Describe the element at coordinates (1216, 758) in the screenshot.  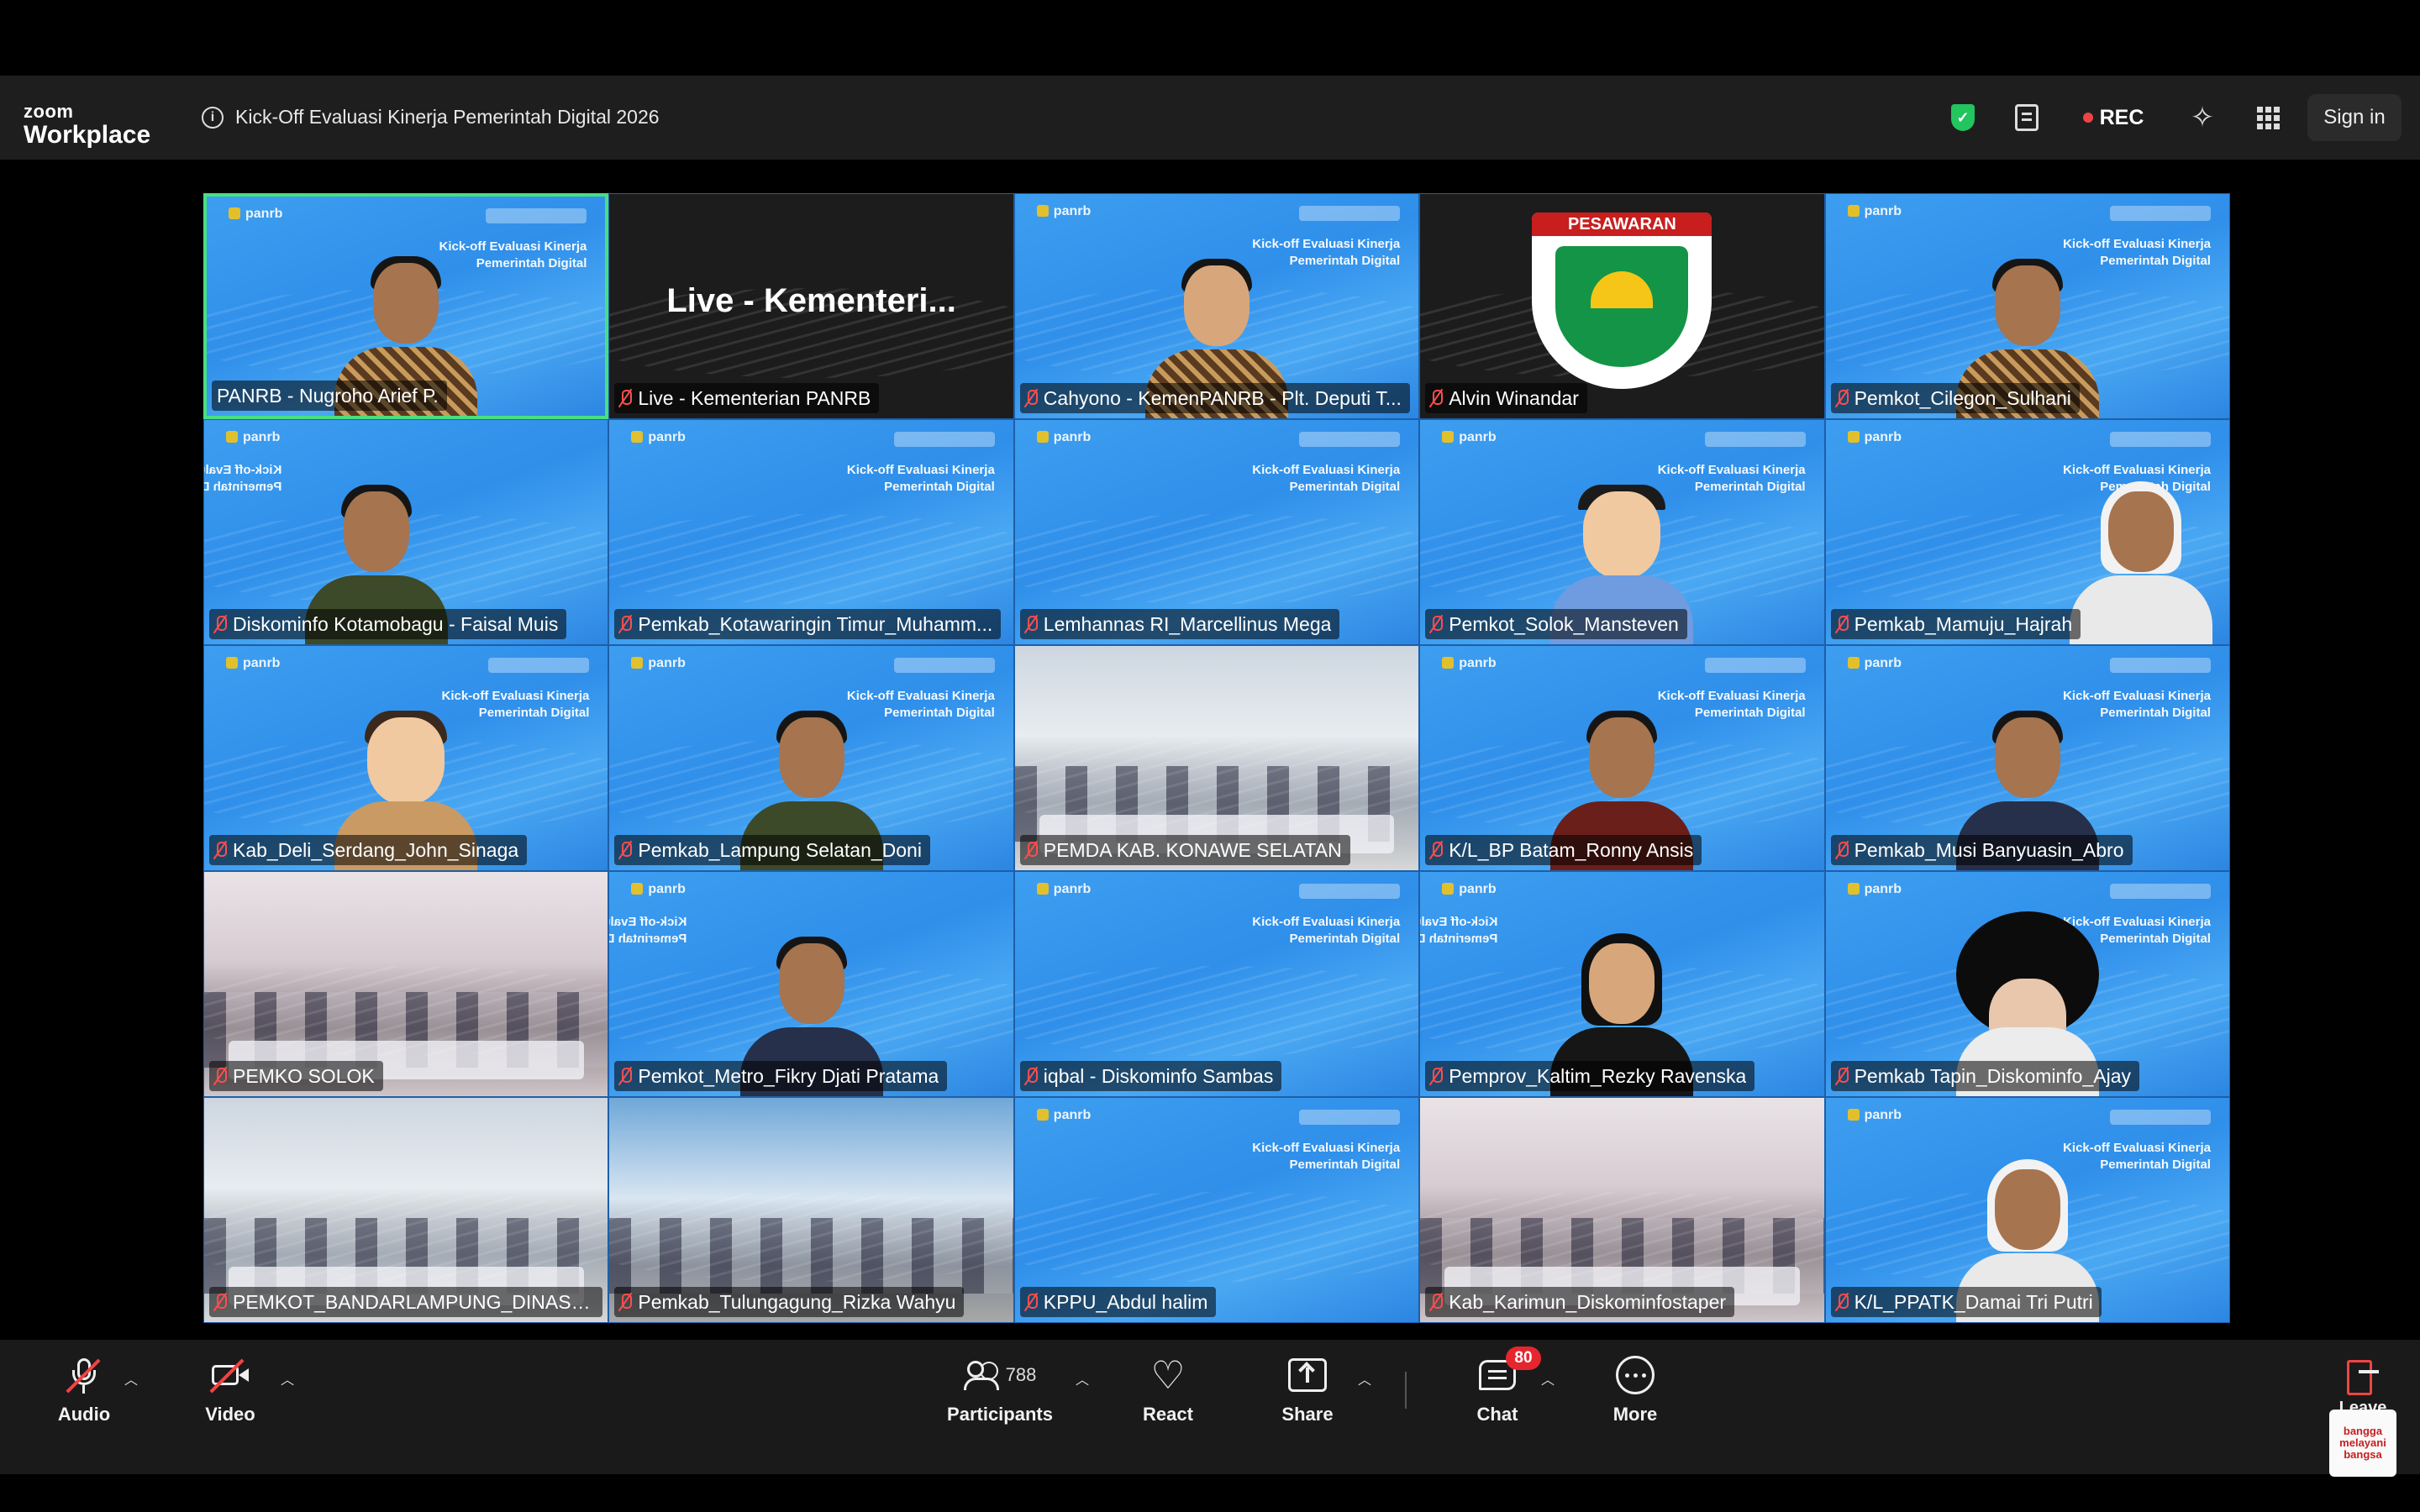
I see `video-tile: PEMDA KAB. KONAWE SELATAN` at that location.